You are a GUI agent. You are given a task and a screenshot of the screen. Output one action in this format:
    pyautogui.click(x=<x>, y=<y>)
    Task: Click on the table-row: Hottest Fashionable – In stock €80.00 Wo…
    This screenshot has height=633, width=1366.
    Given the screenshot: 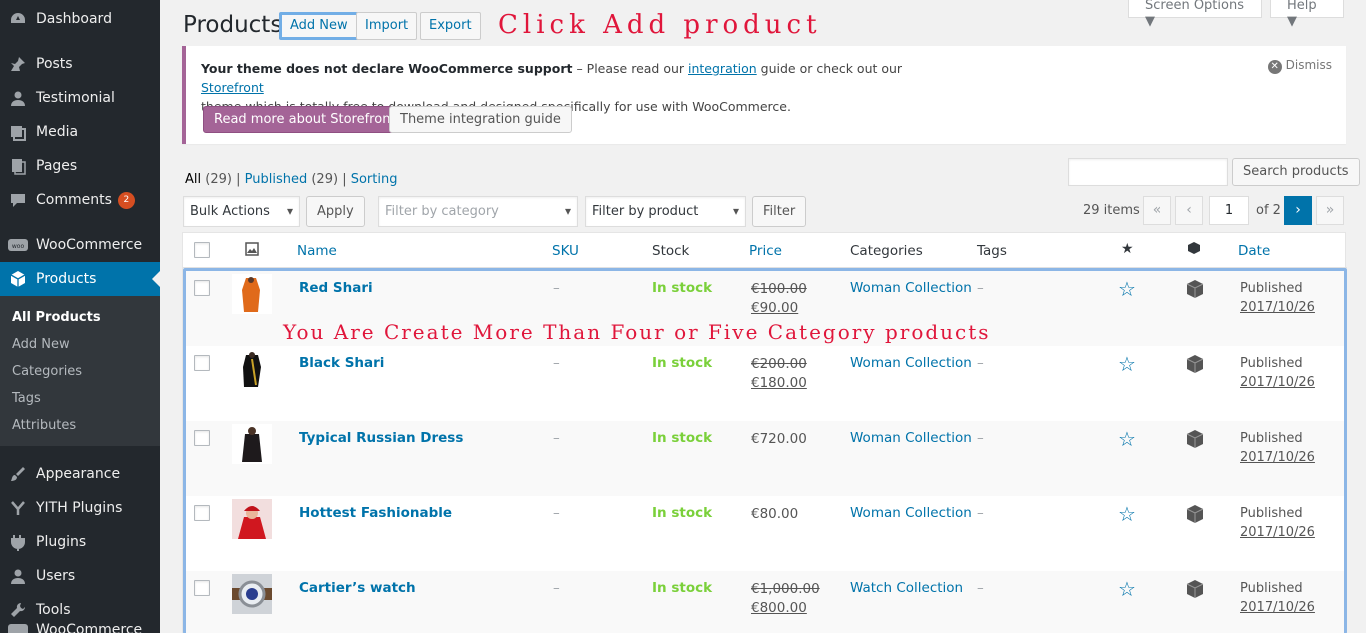 What is the action you would take?
    pyautogui.click(x=765, y=533)
    